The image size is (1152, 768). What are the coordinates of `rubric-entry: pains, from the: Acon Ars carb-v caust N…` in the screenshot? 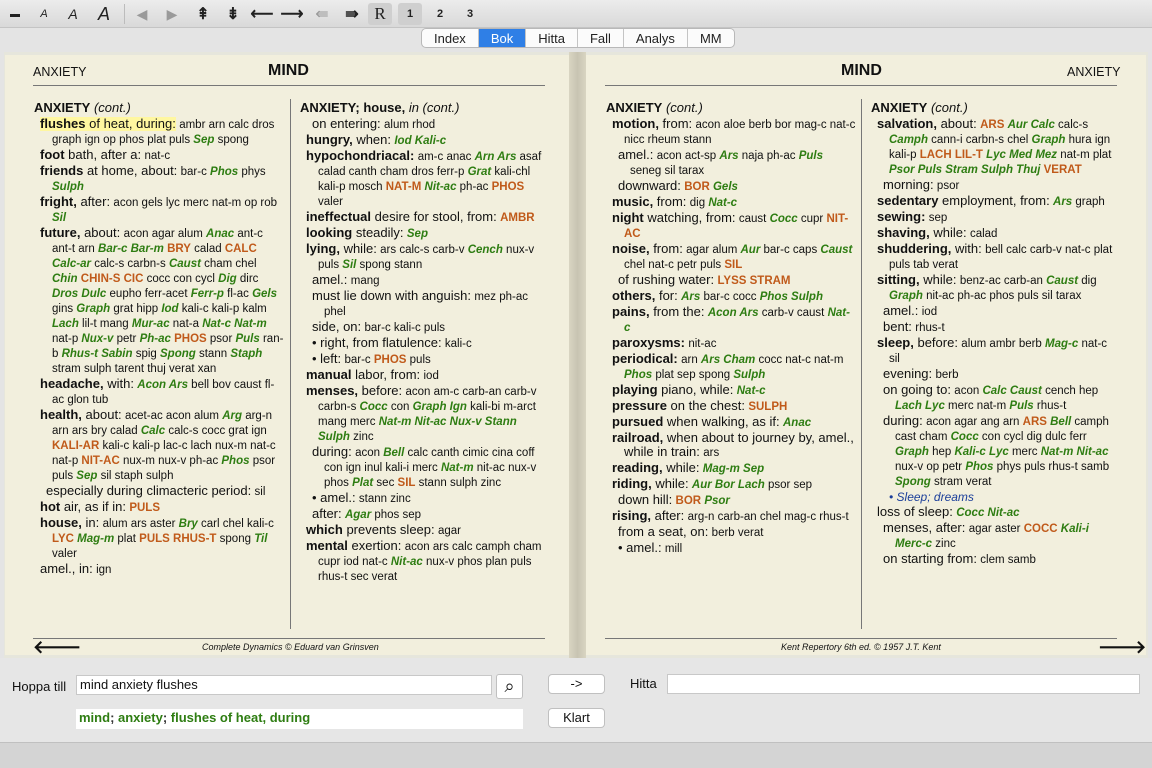 It's located at (731, 320).